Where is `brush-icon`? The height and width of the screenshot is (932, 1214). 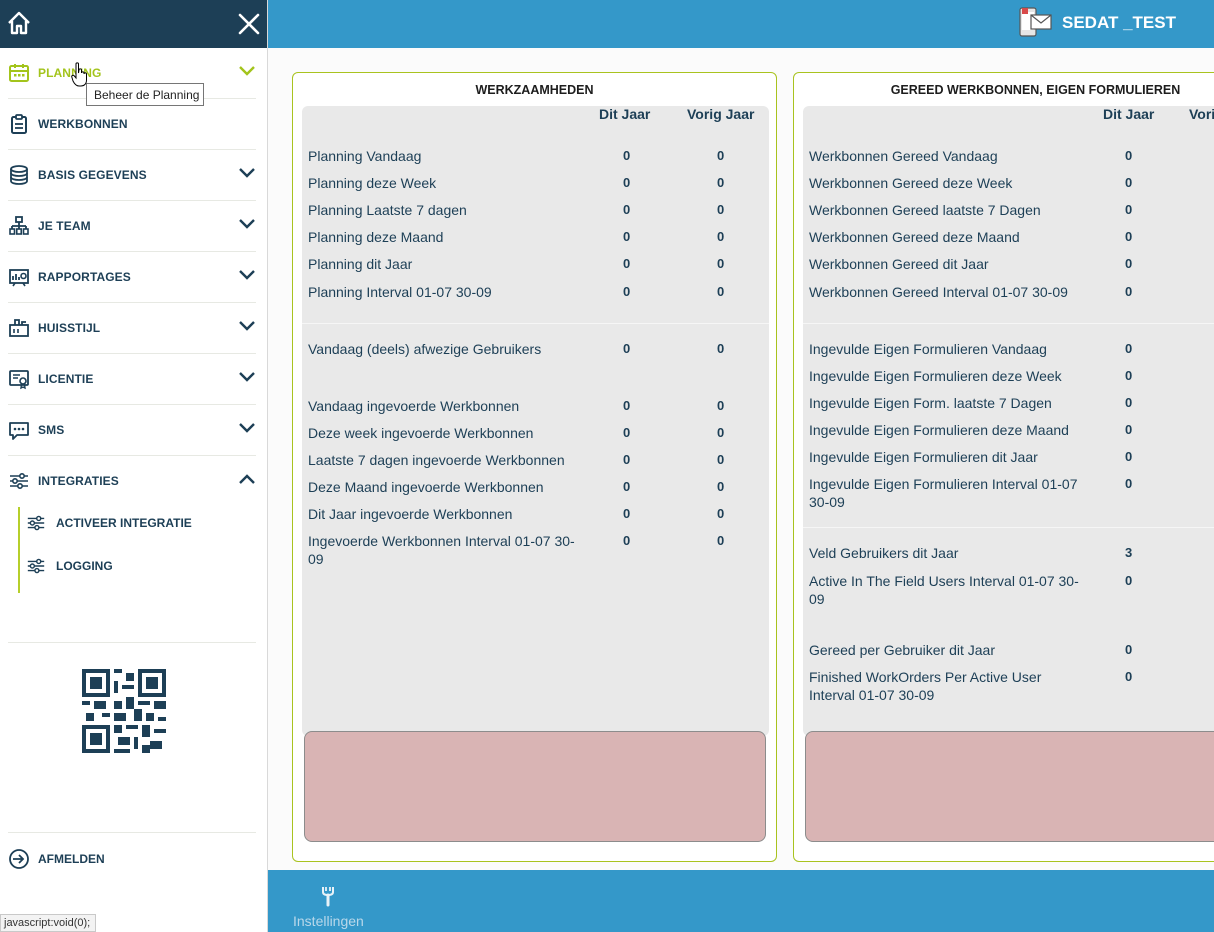
brush-icon is located at coordinates (19, 328).